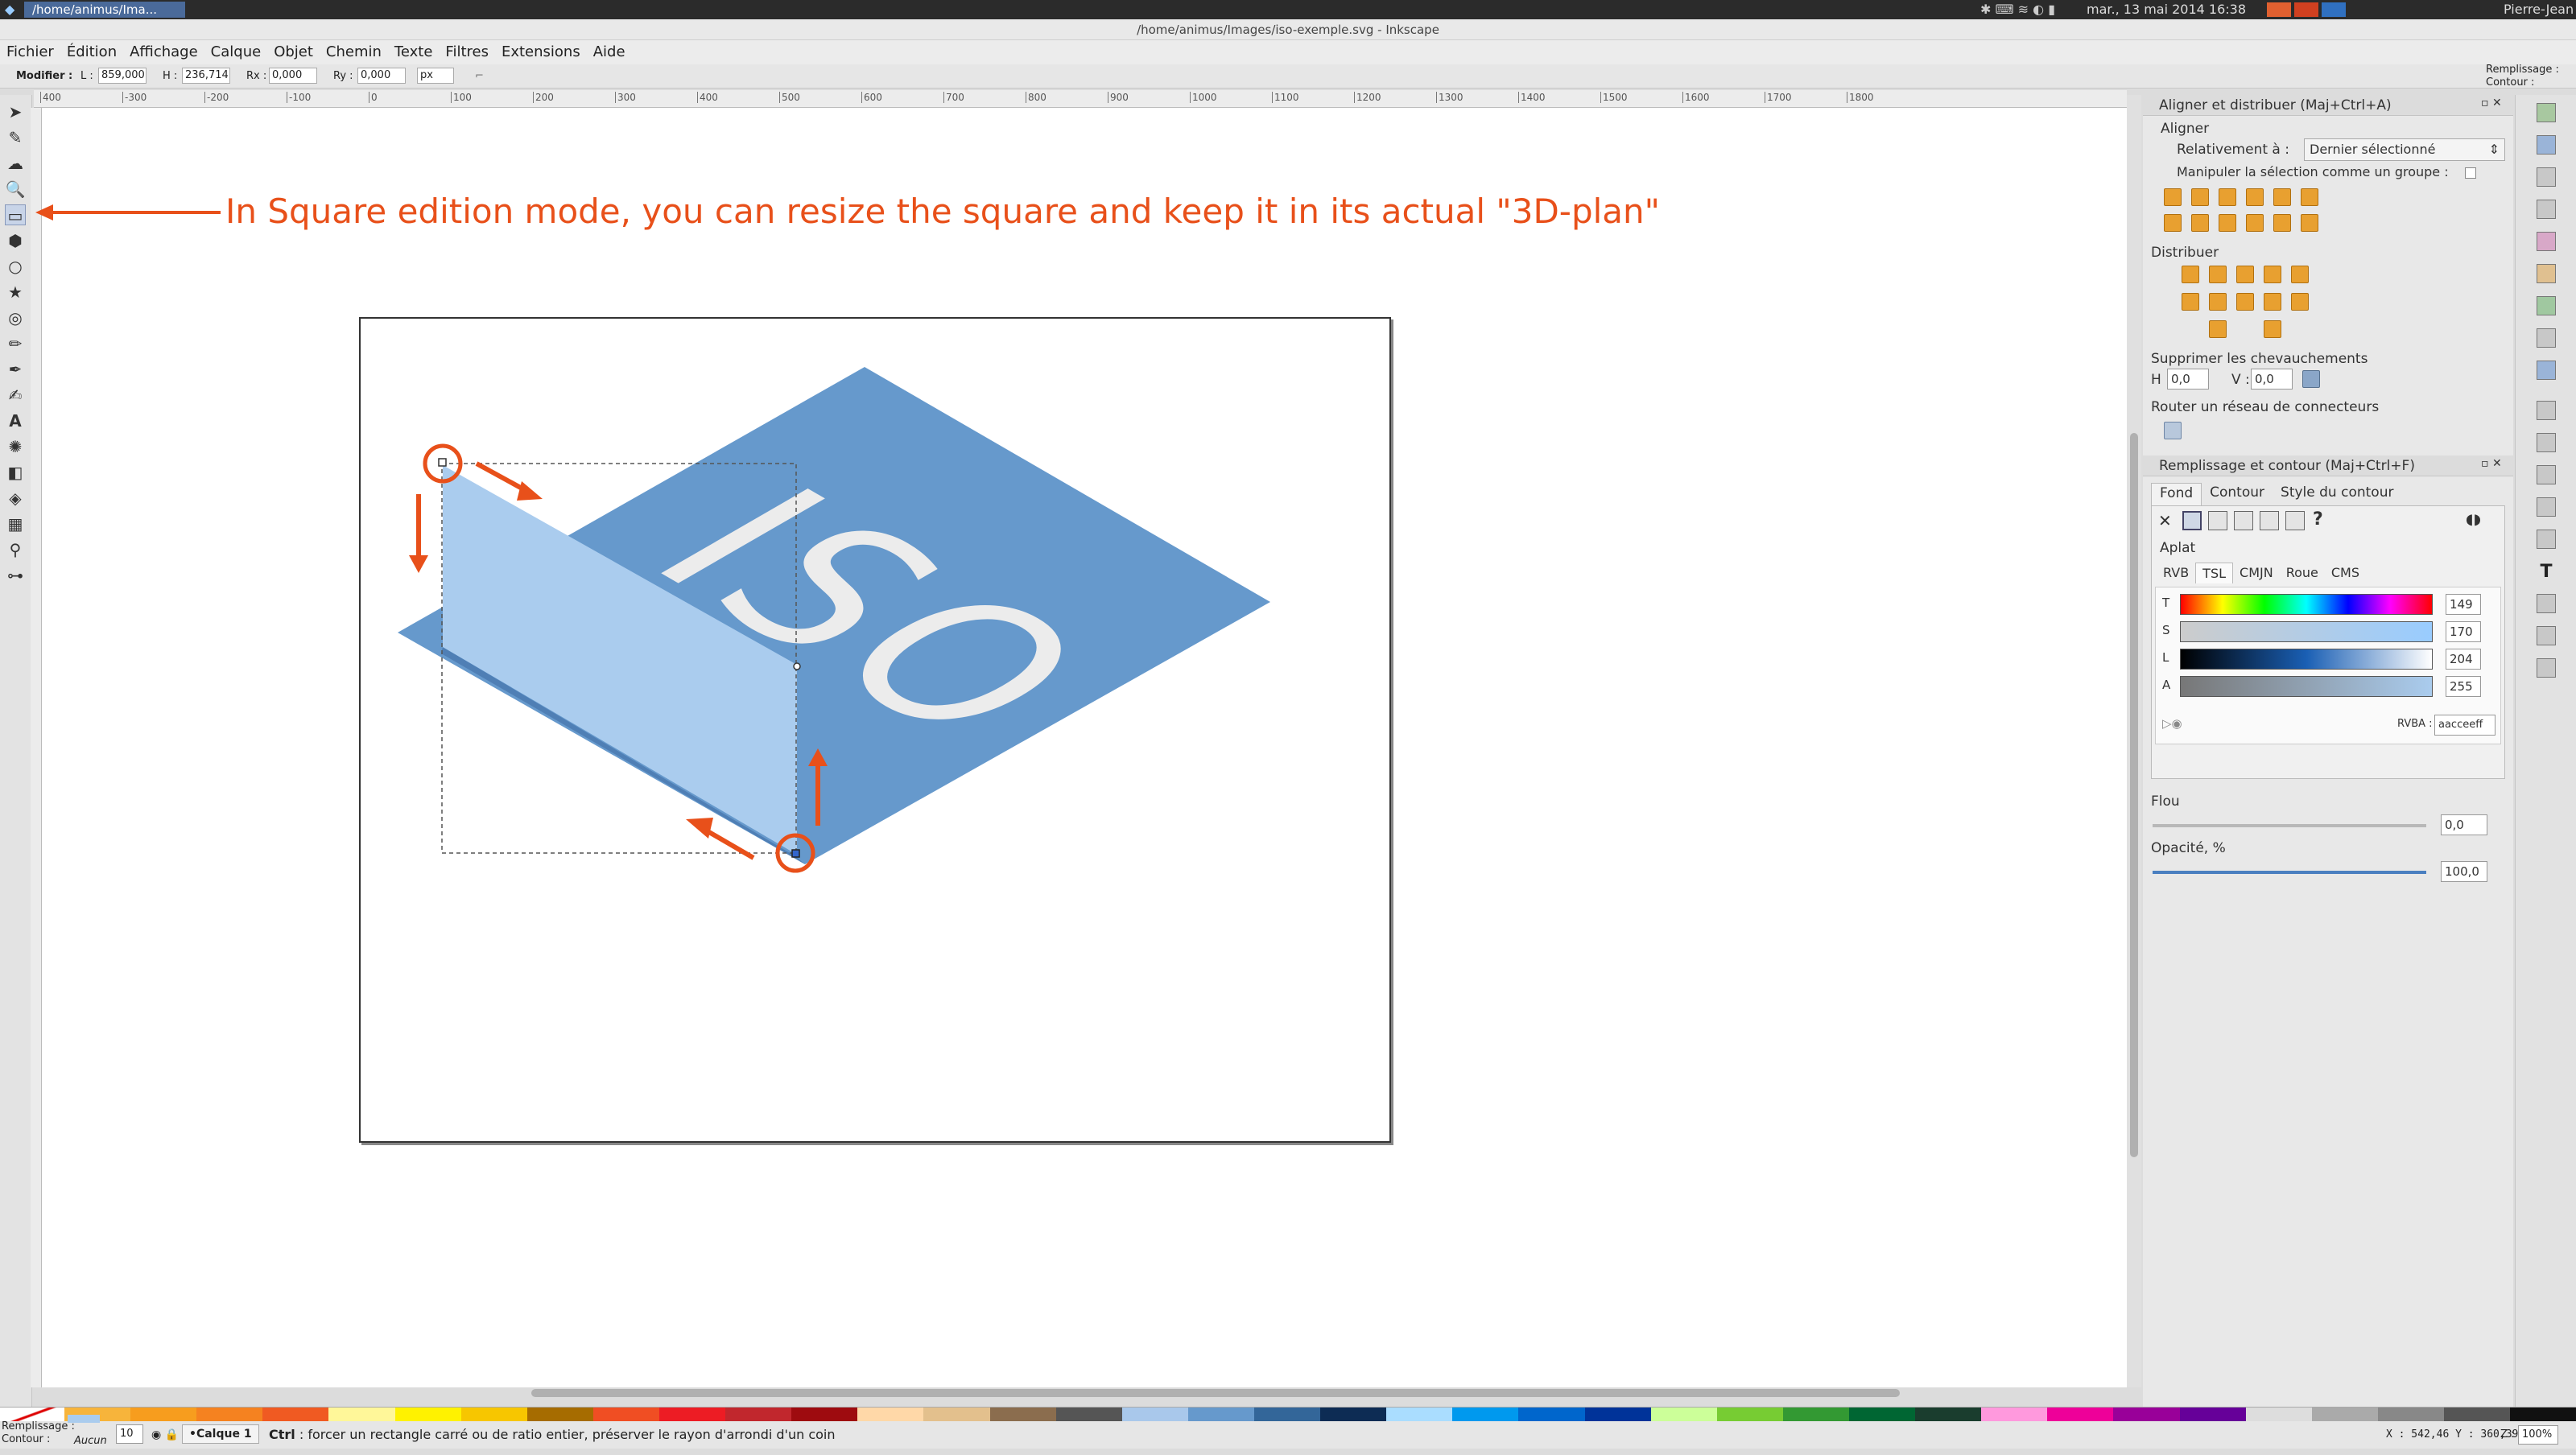 This screenshot has height=1455, width=2576. What do you see at coordinates (2538, 1435) in the screenshot?
I see `zoom-field: 100%` at bounding box center [2538, 1435].